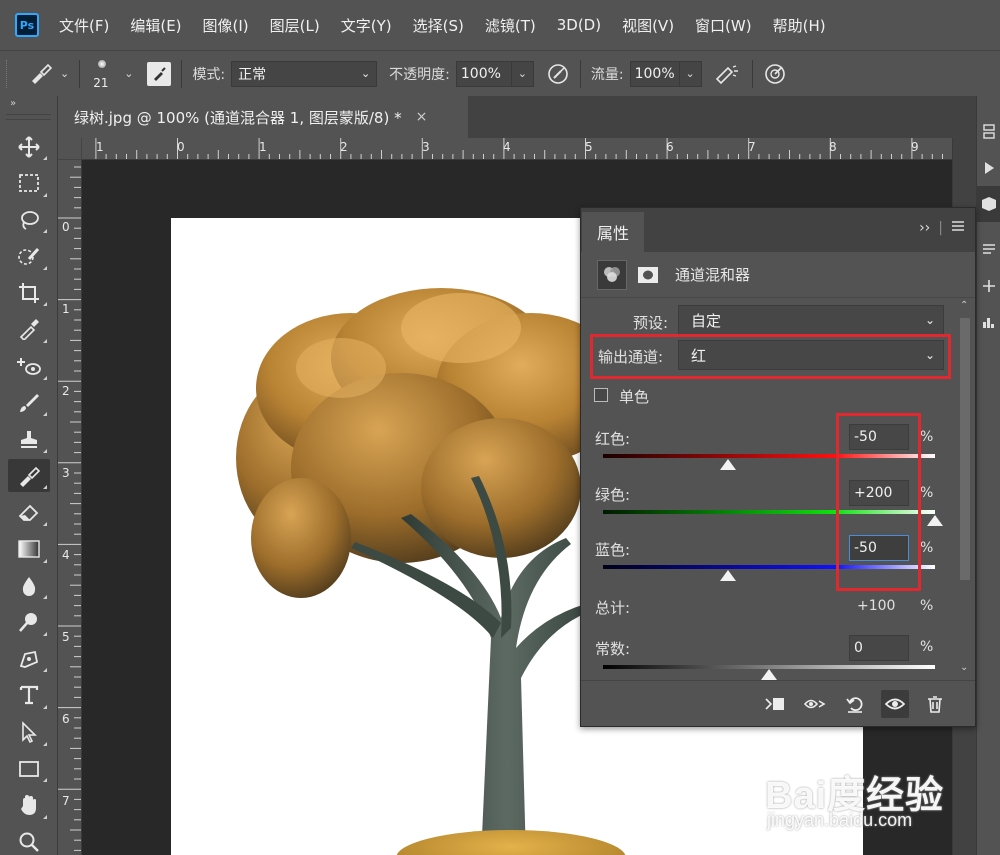 This screenshot has height=855, width=1000. Describe the element at coordinates (879, 648) in the screenshot. I see `constant-input: 0` at that location.